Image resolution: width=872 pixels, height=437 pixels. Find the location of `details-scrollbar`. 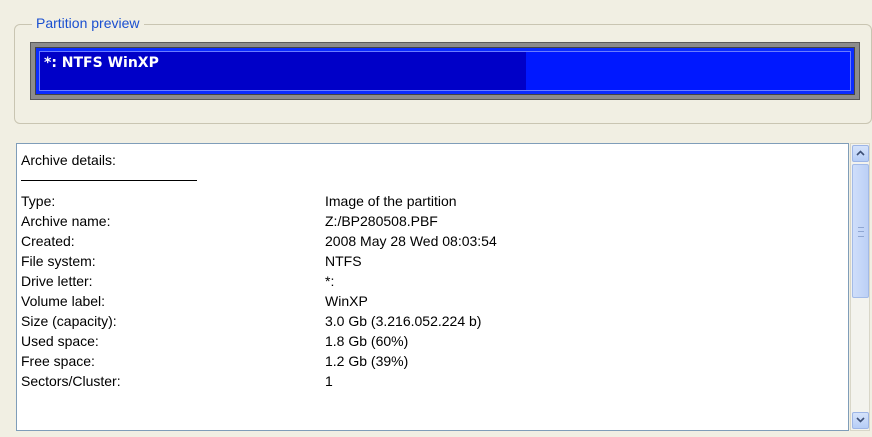

details-scrollbar is located at coordinates (860, 287).